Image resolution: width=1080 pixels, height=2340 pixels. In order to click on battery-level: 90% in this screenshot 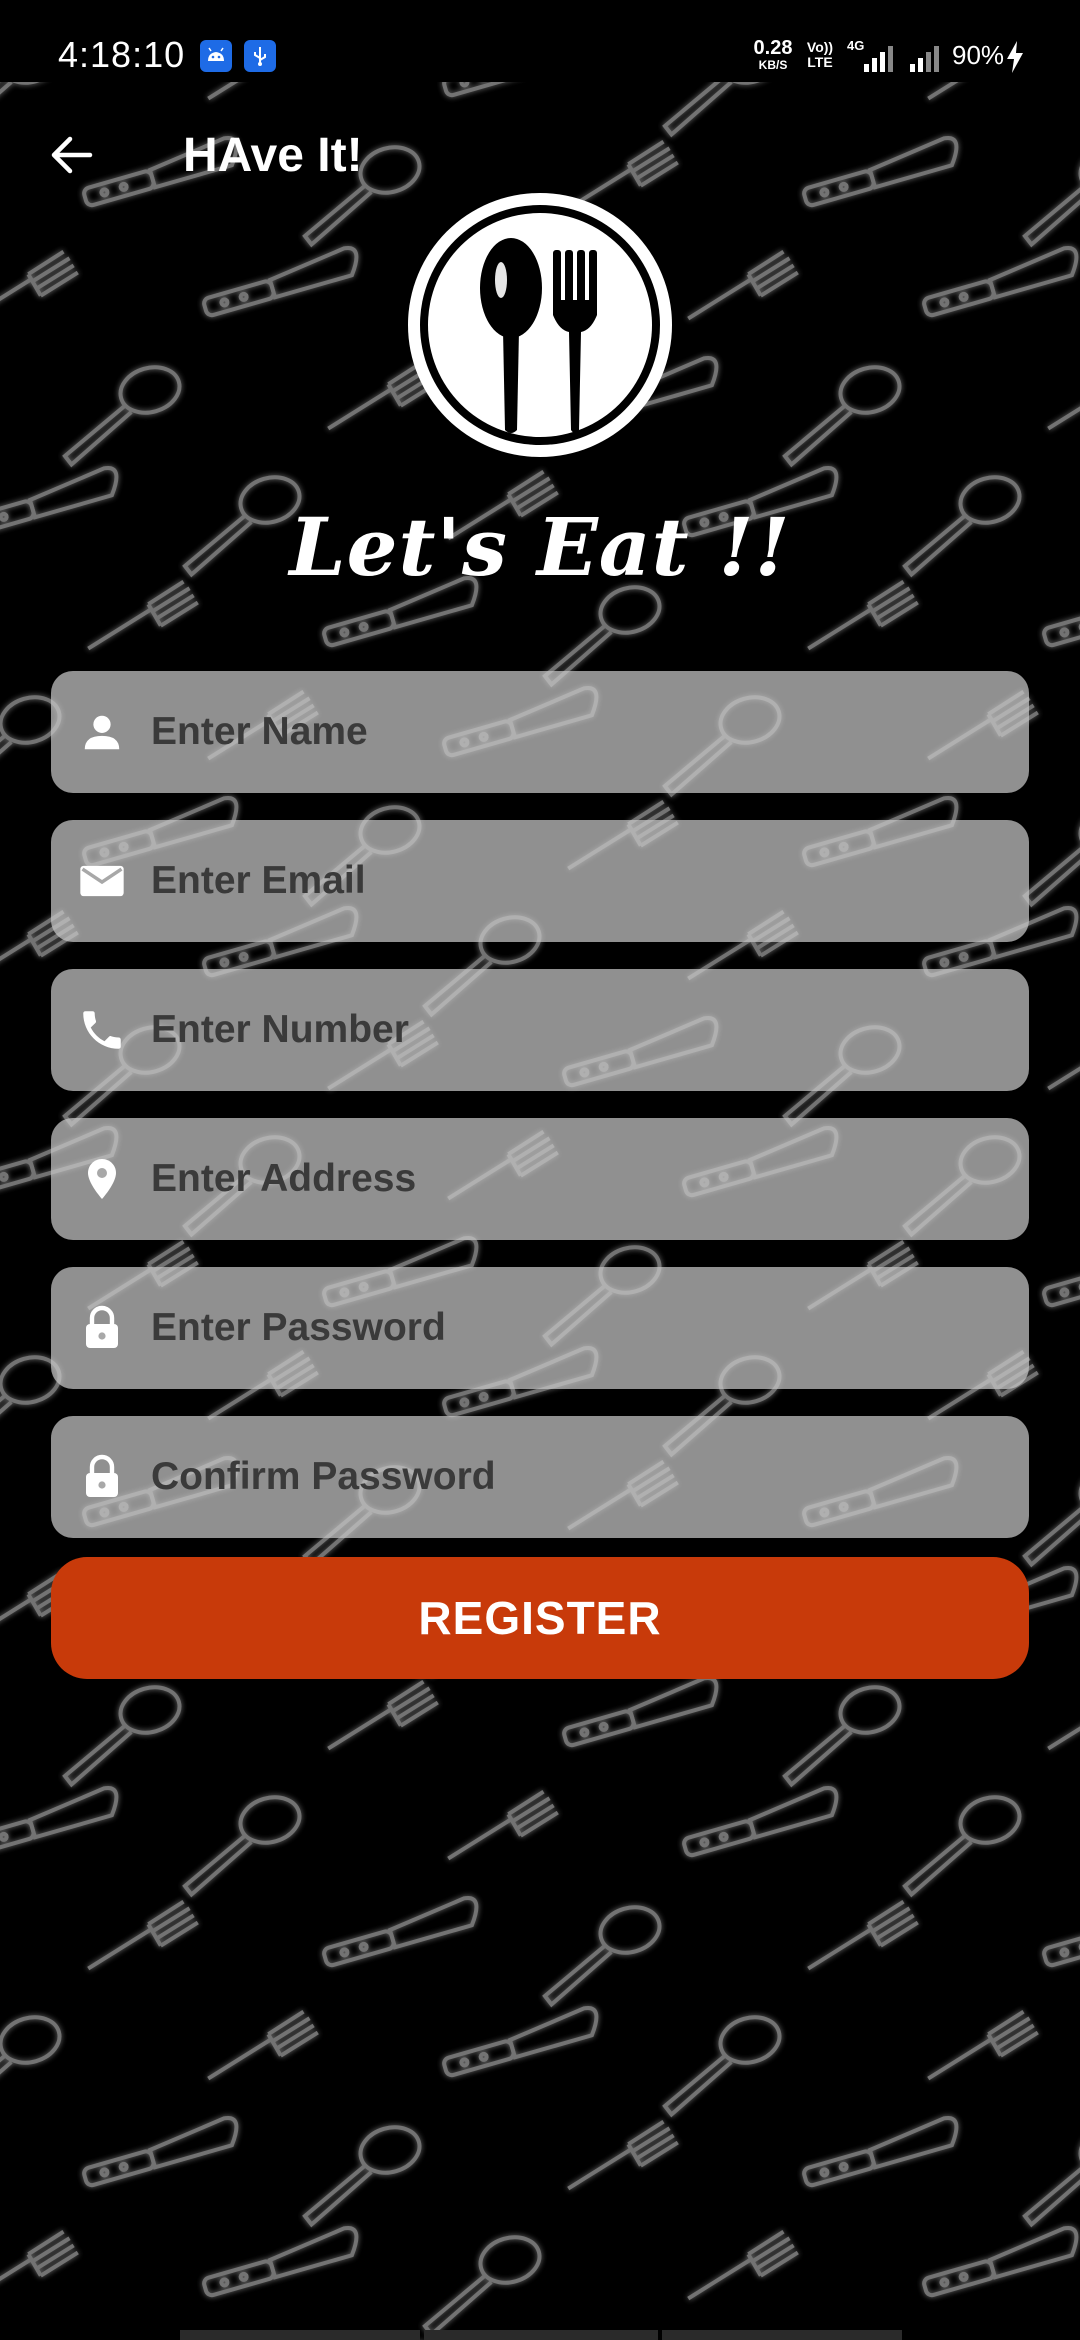, I will do `click(978, 55)`.